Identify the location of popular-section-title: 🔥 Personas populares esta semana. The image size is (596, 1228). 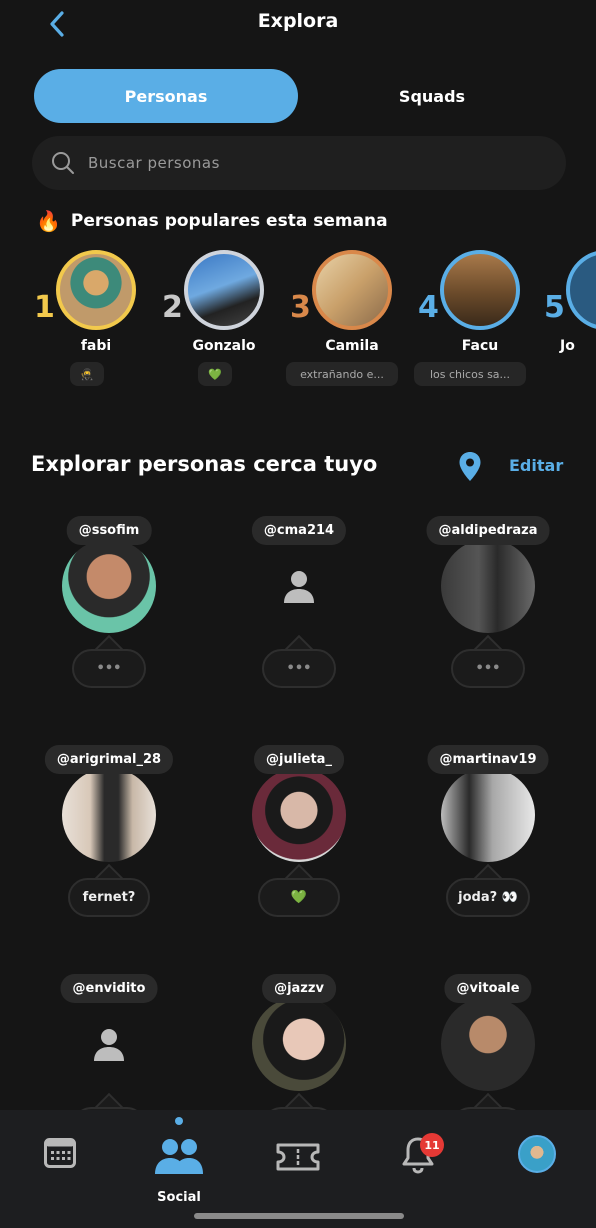
(212, 221).